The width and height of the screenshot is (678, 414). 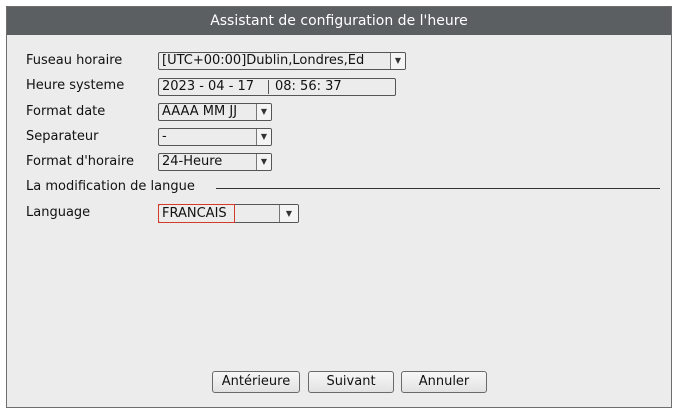 I want to click on time-format-select: 24-Heure ▼, so click(x=215, y=162).